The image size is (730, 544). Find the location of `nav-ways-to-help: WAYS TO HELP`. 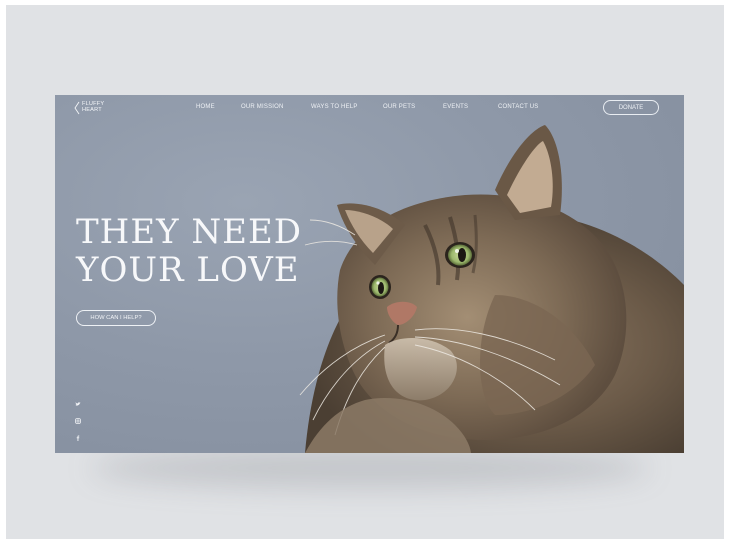

nav-ways-to-help: WAYS TO HELP is located at coordinates (334, 107).